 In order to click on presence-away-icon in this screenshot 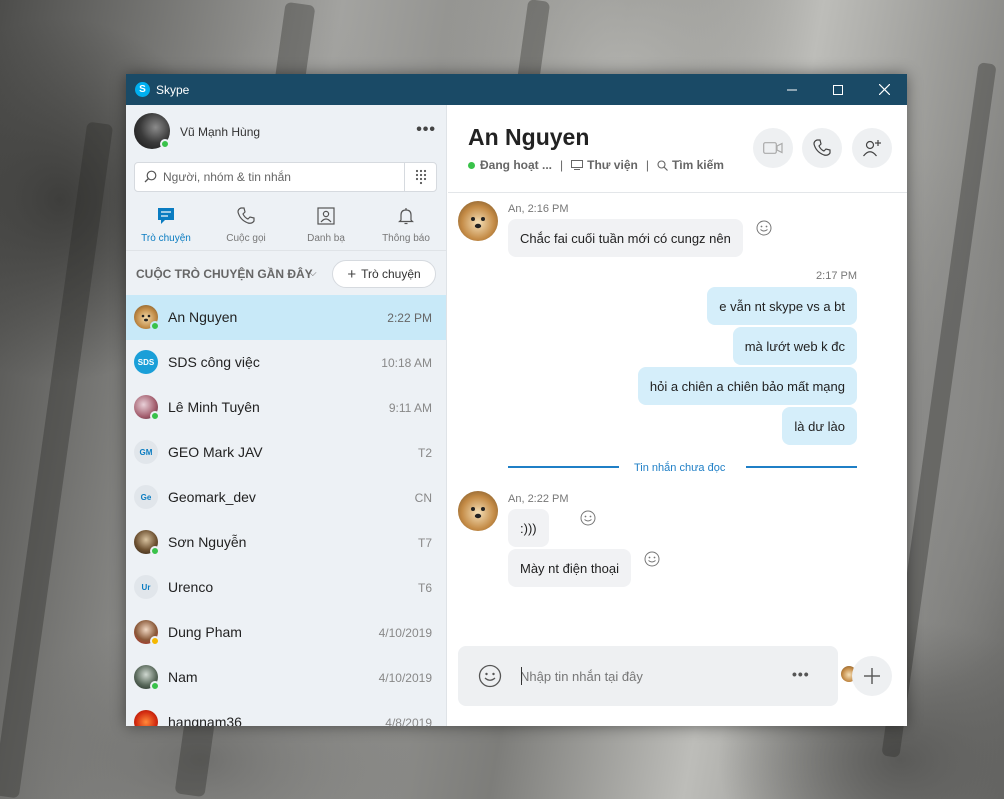, I will do `click(155, 641)`.